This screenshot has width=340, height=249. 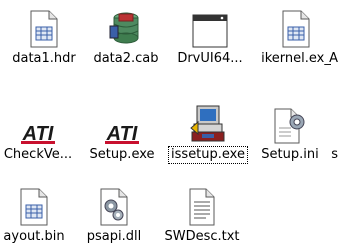 I want to click on file-setup-exe: ATI Setup.exe, so click(x=122, y=135).